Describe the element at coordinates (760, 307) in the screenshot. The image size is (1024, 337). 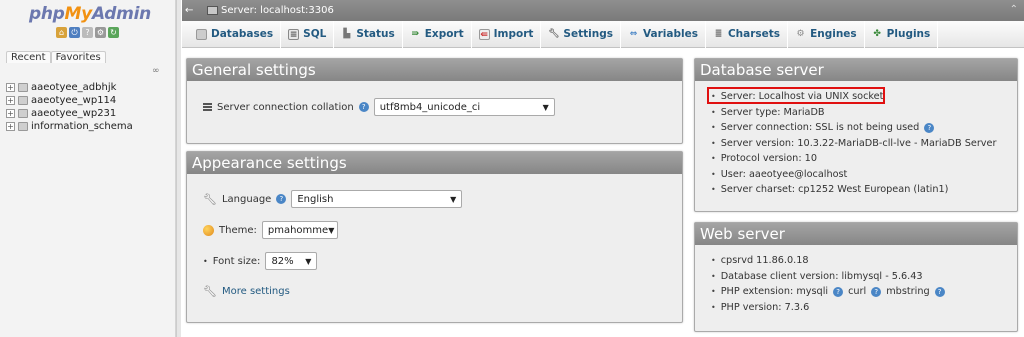
I see `list-item: • PHP version: 7.3.6` at that location.